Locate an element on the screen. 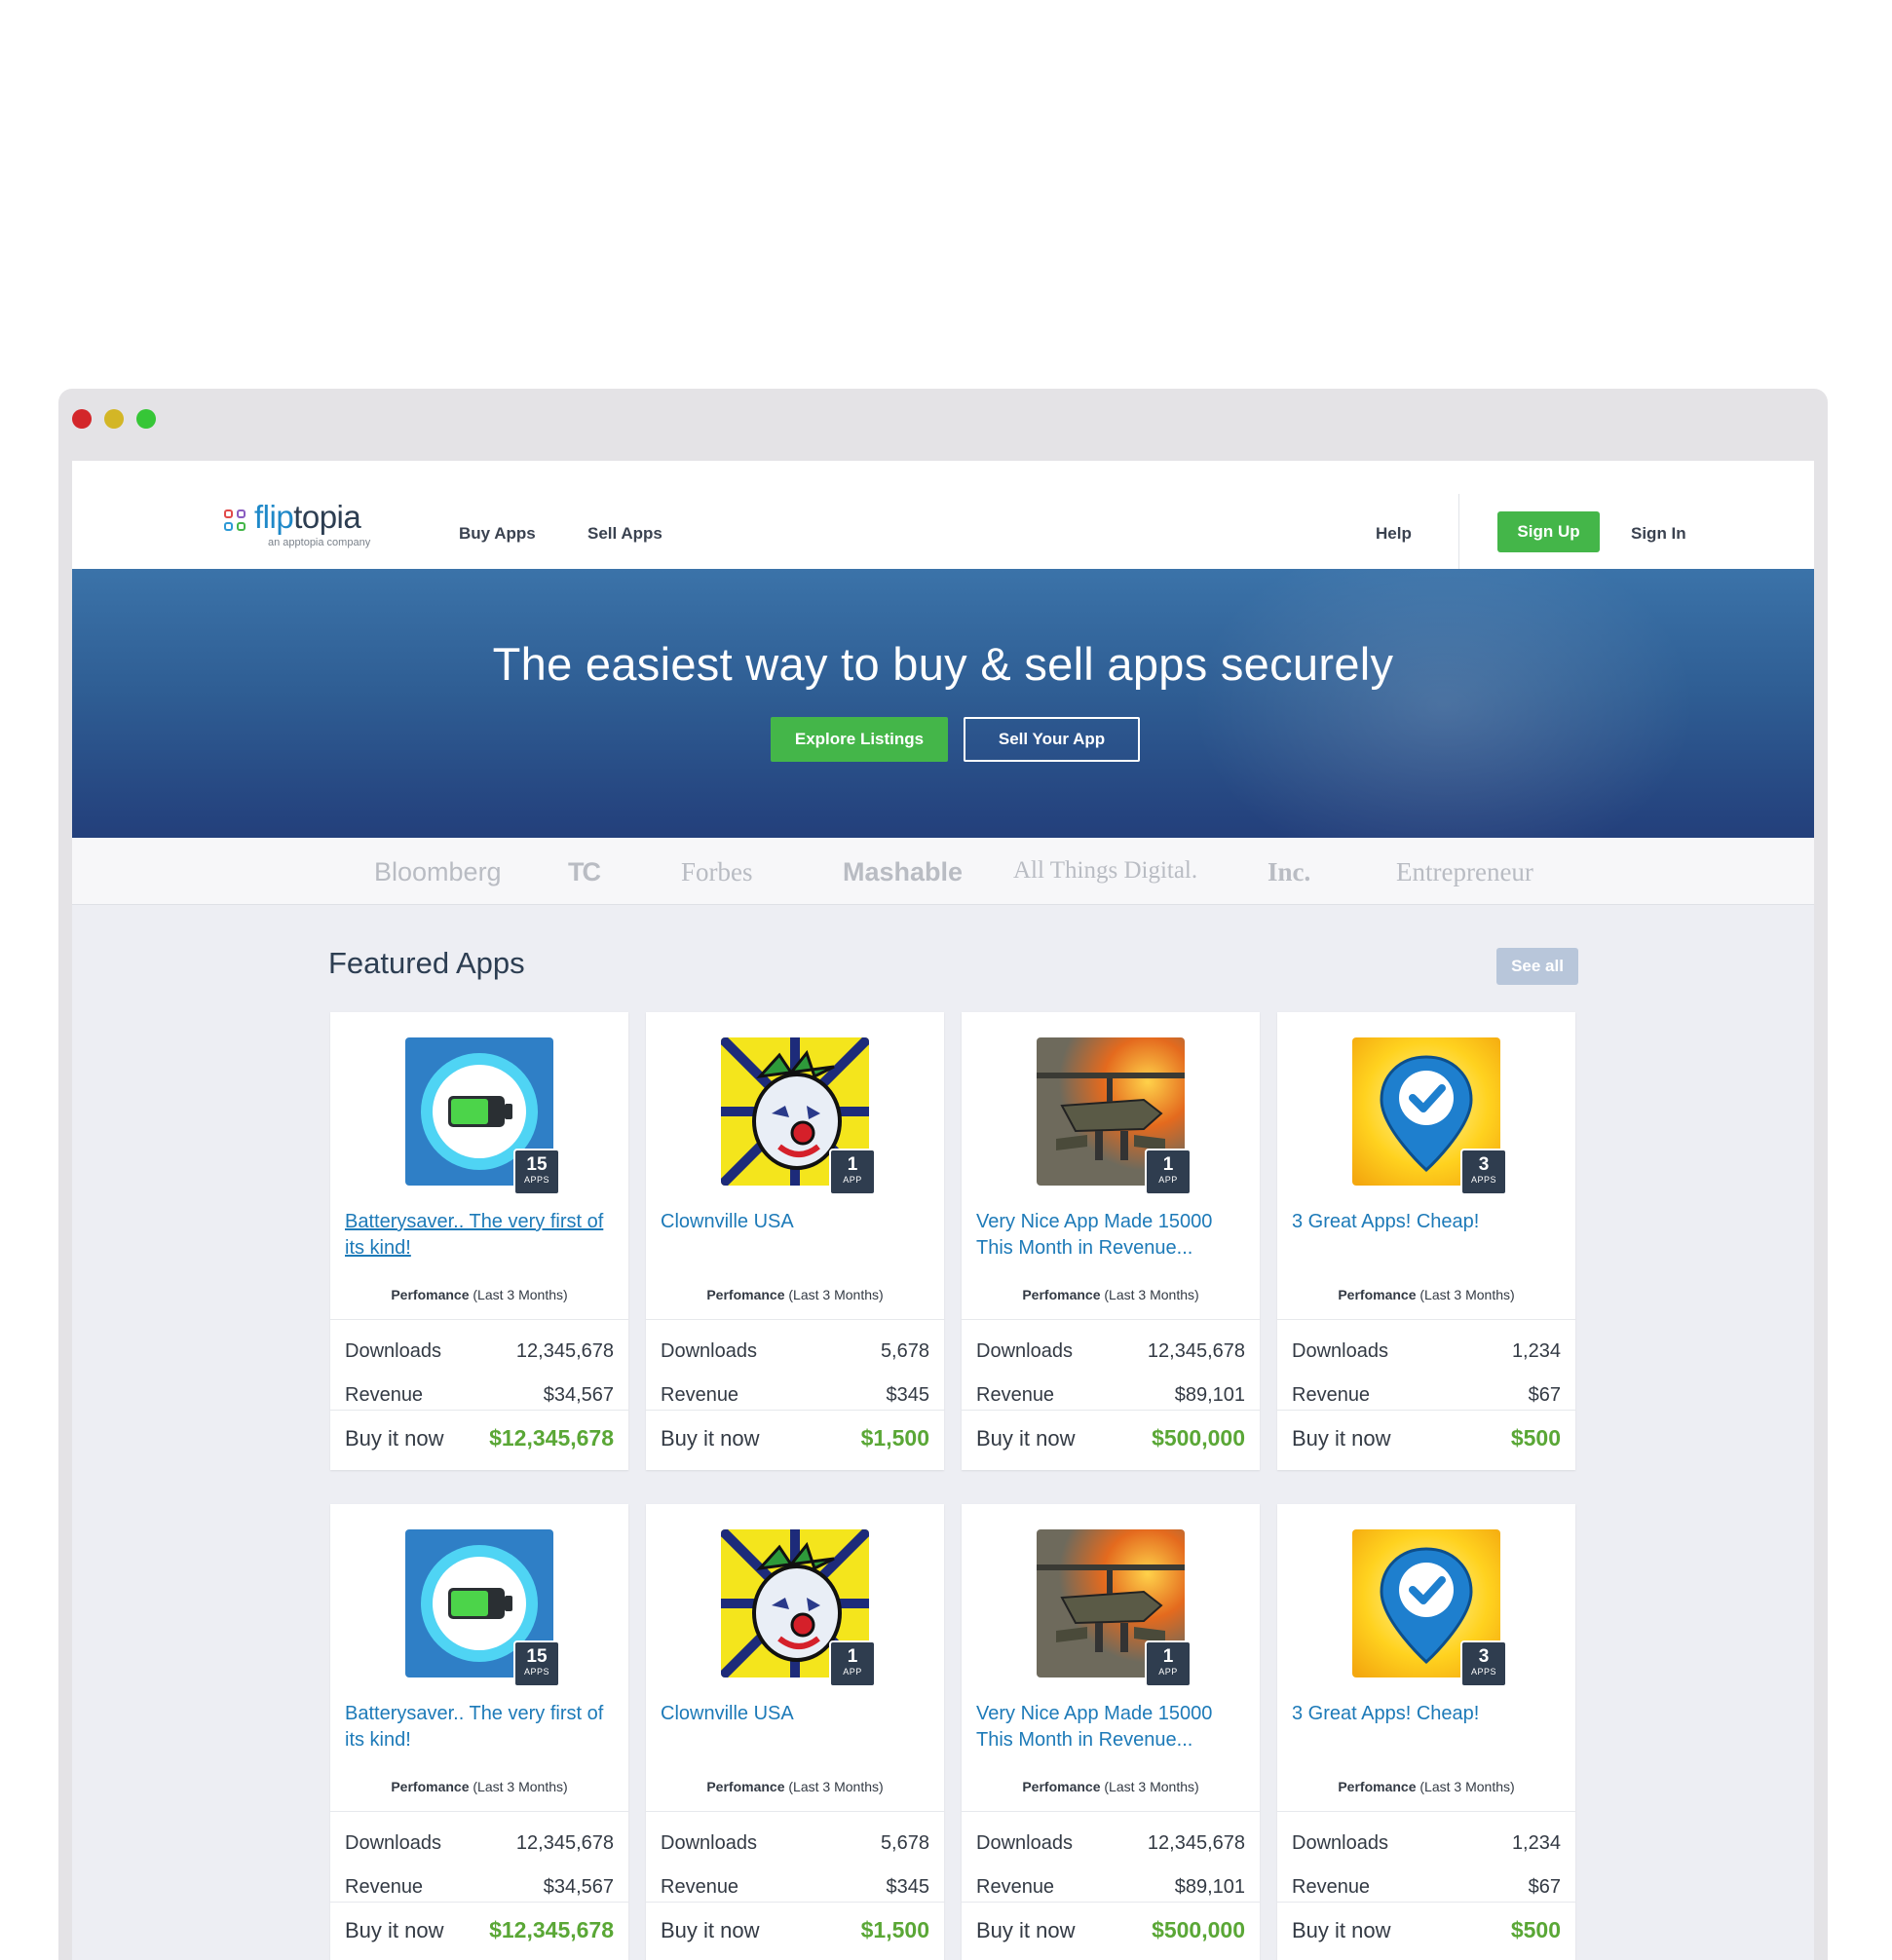 The height and width of the screenshot is (1960, 1892). press-logo-forbes: Forbes is located at coordinates (717, 871).